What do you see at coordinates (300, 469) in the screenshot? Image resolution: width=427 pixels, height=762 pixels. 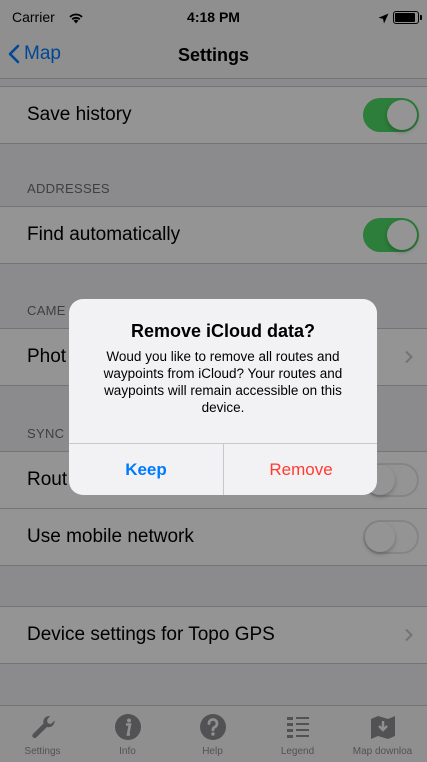 I see `remove-button: Remove` at bounding box center [300, 469].